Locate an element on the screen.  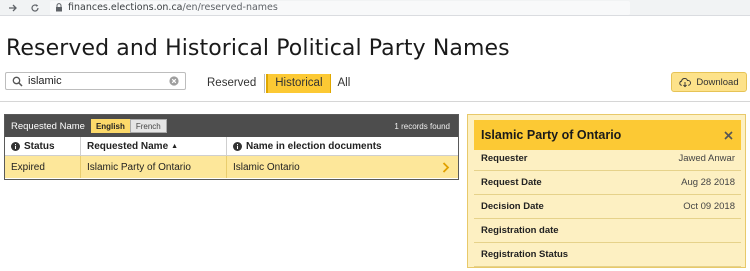
download-button: Download is located at coordinates (709, 82).